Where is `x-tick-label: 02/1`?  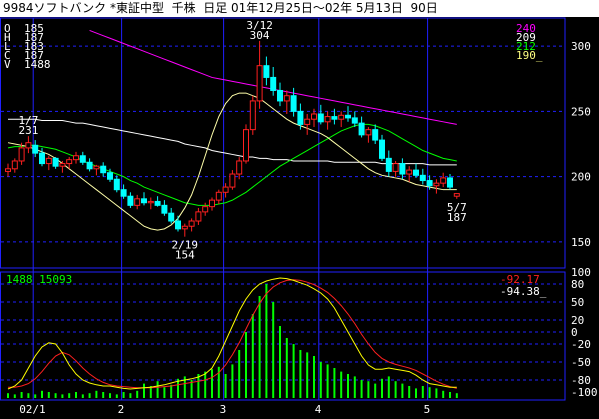 x-tick-label: 02/1 is located at coordinates (32, 409).